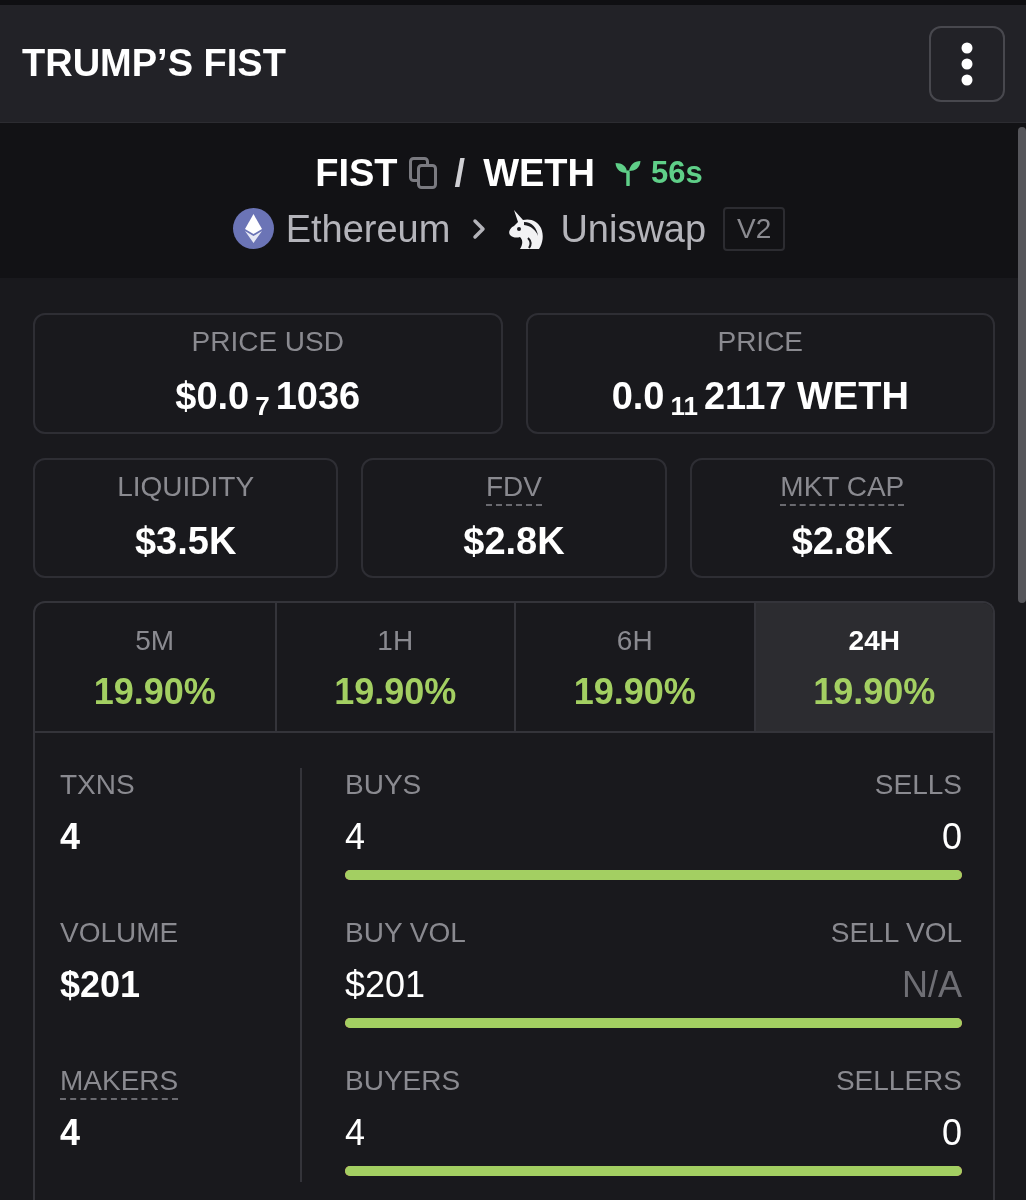  I want to click on sell-label: SELL VOL, so click(896, 933).